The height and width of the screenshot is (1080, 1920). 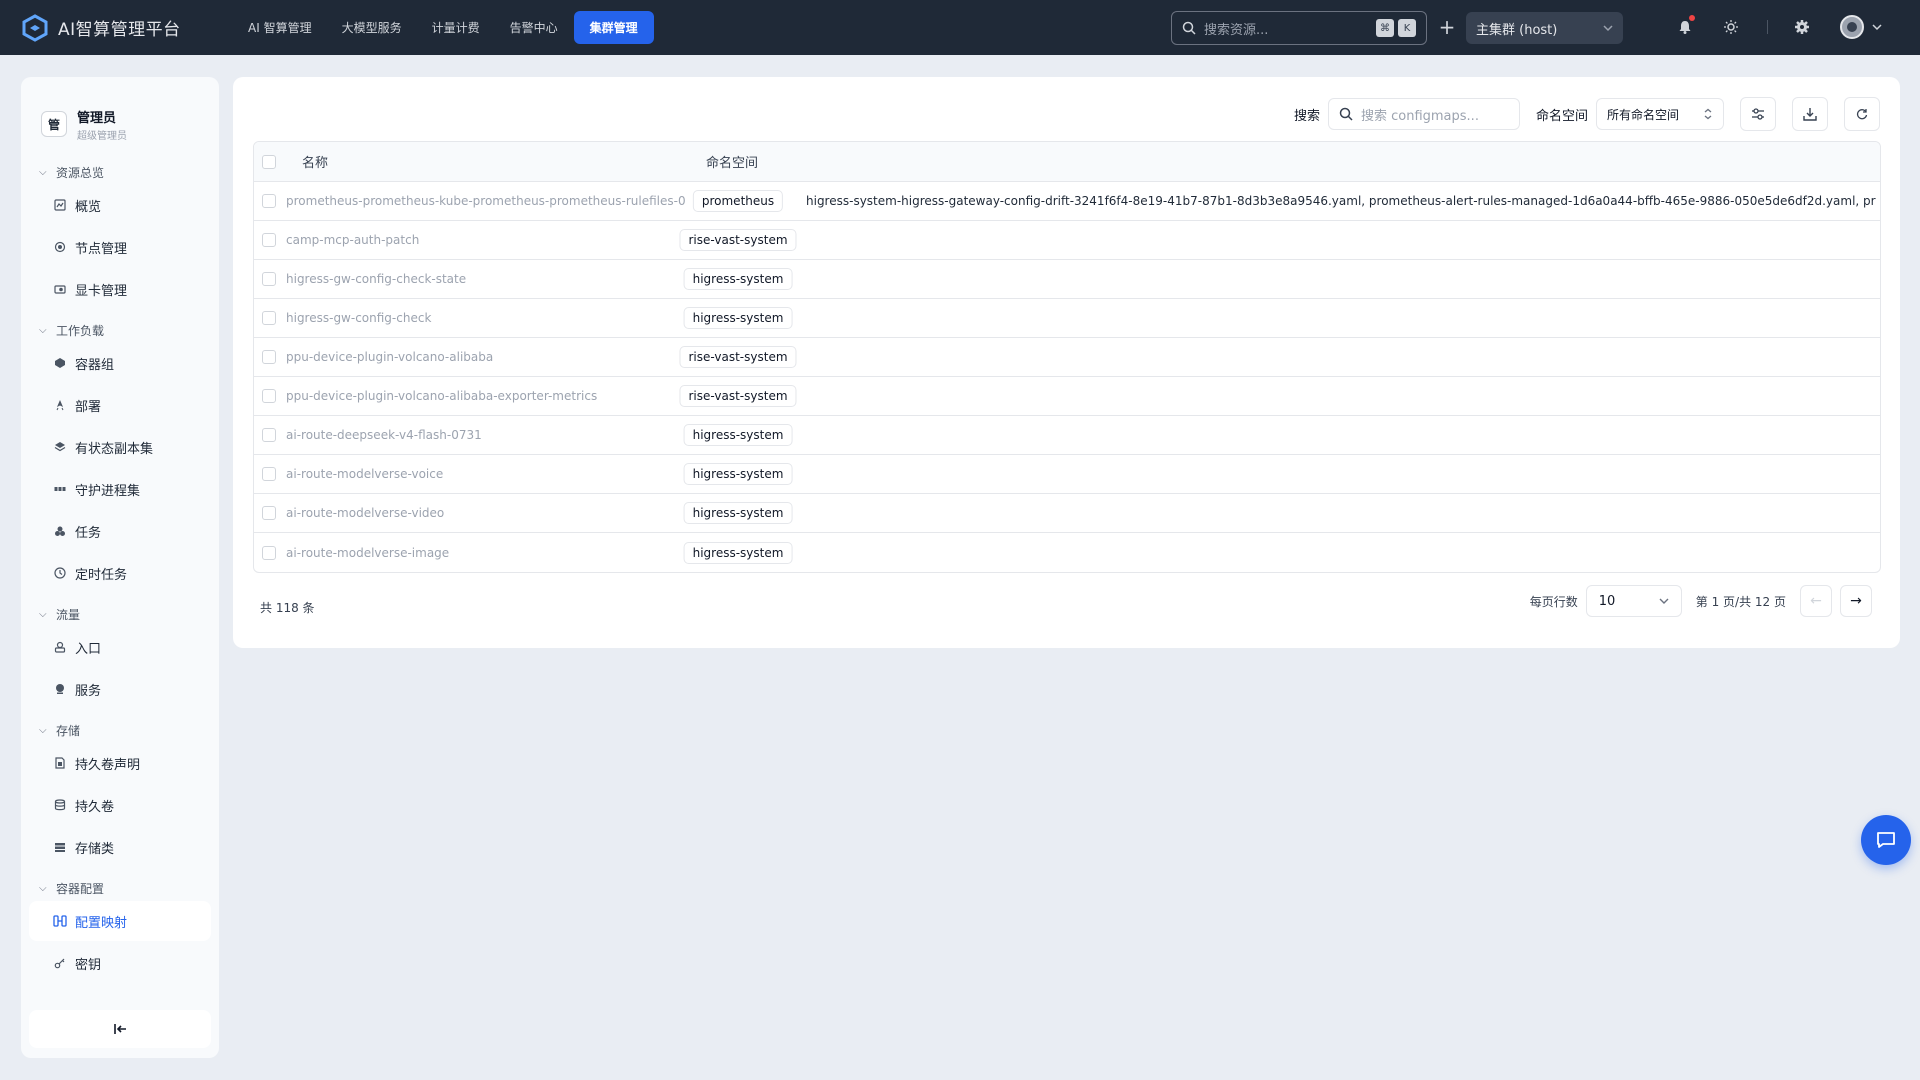 I want to click on table-row: camp-mcp-auth-patch rise-vast-system, so click(x=1067, y=240).